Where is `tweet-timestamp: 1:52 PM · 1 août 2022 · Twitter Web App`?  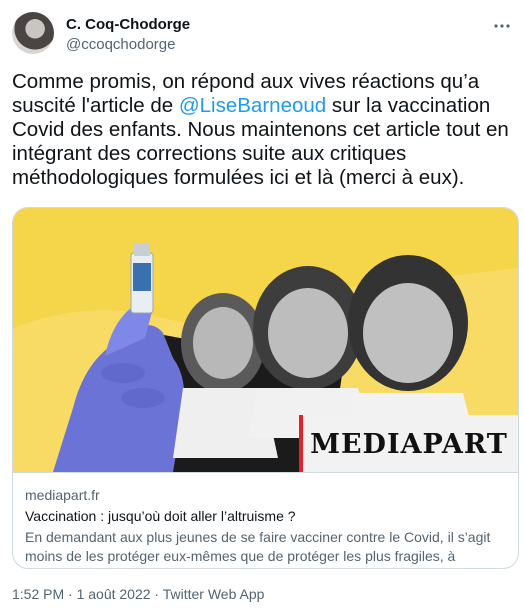 tweet-timestamp: 1:52 PM · 1 août 2022 · Twitter Web App is located at coordinates (138, 594).